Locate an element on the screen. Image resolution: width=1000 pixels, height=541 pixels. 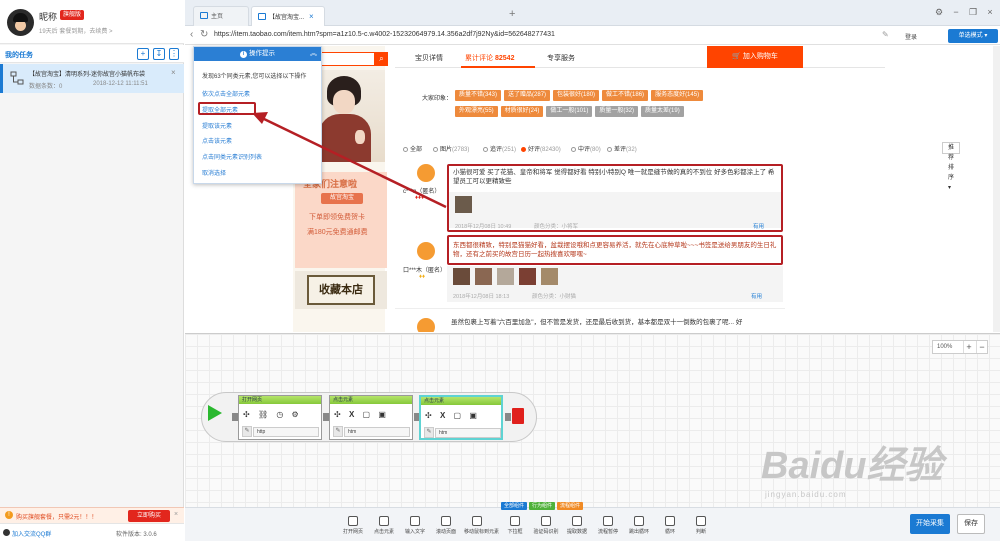
brush-icon: ✎ is located at coordinates (885, 34).